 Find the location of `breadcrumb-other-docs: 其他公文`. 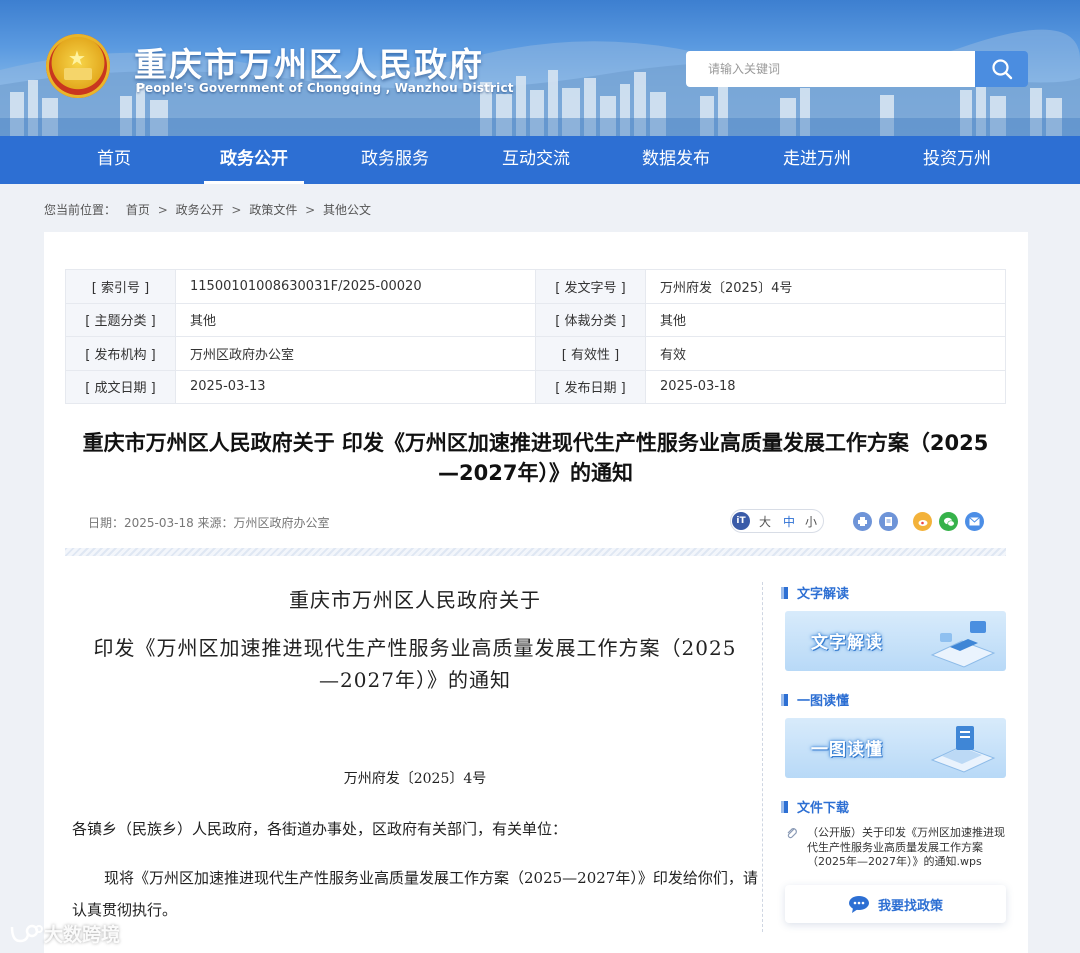

breadcrumb-other-docs: 其他公文 is located at coordinates (347, 210).